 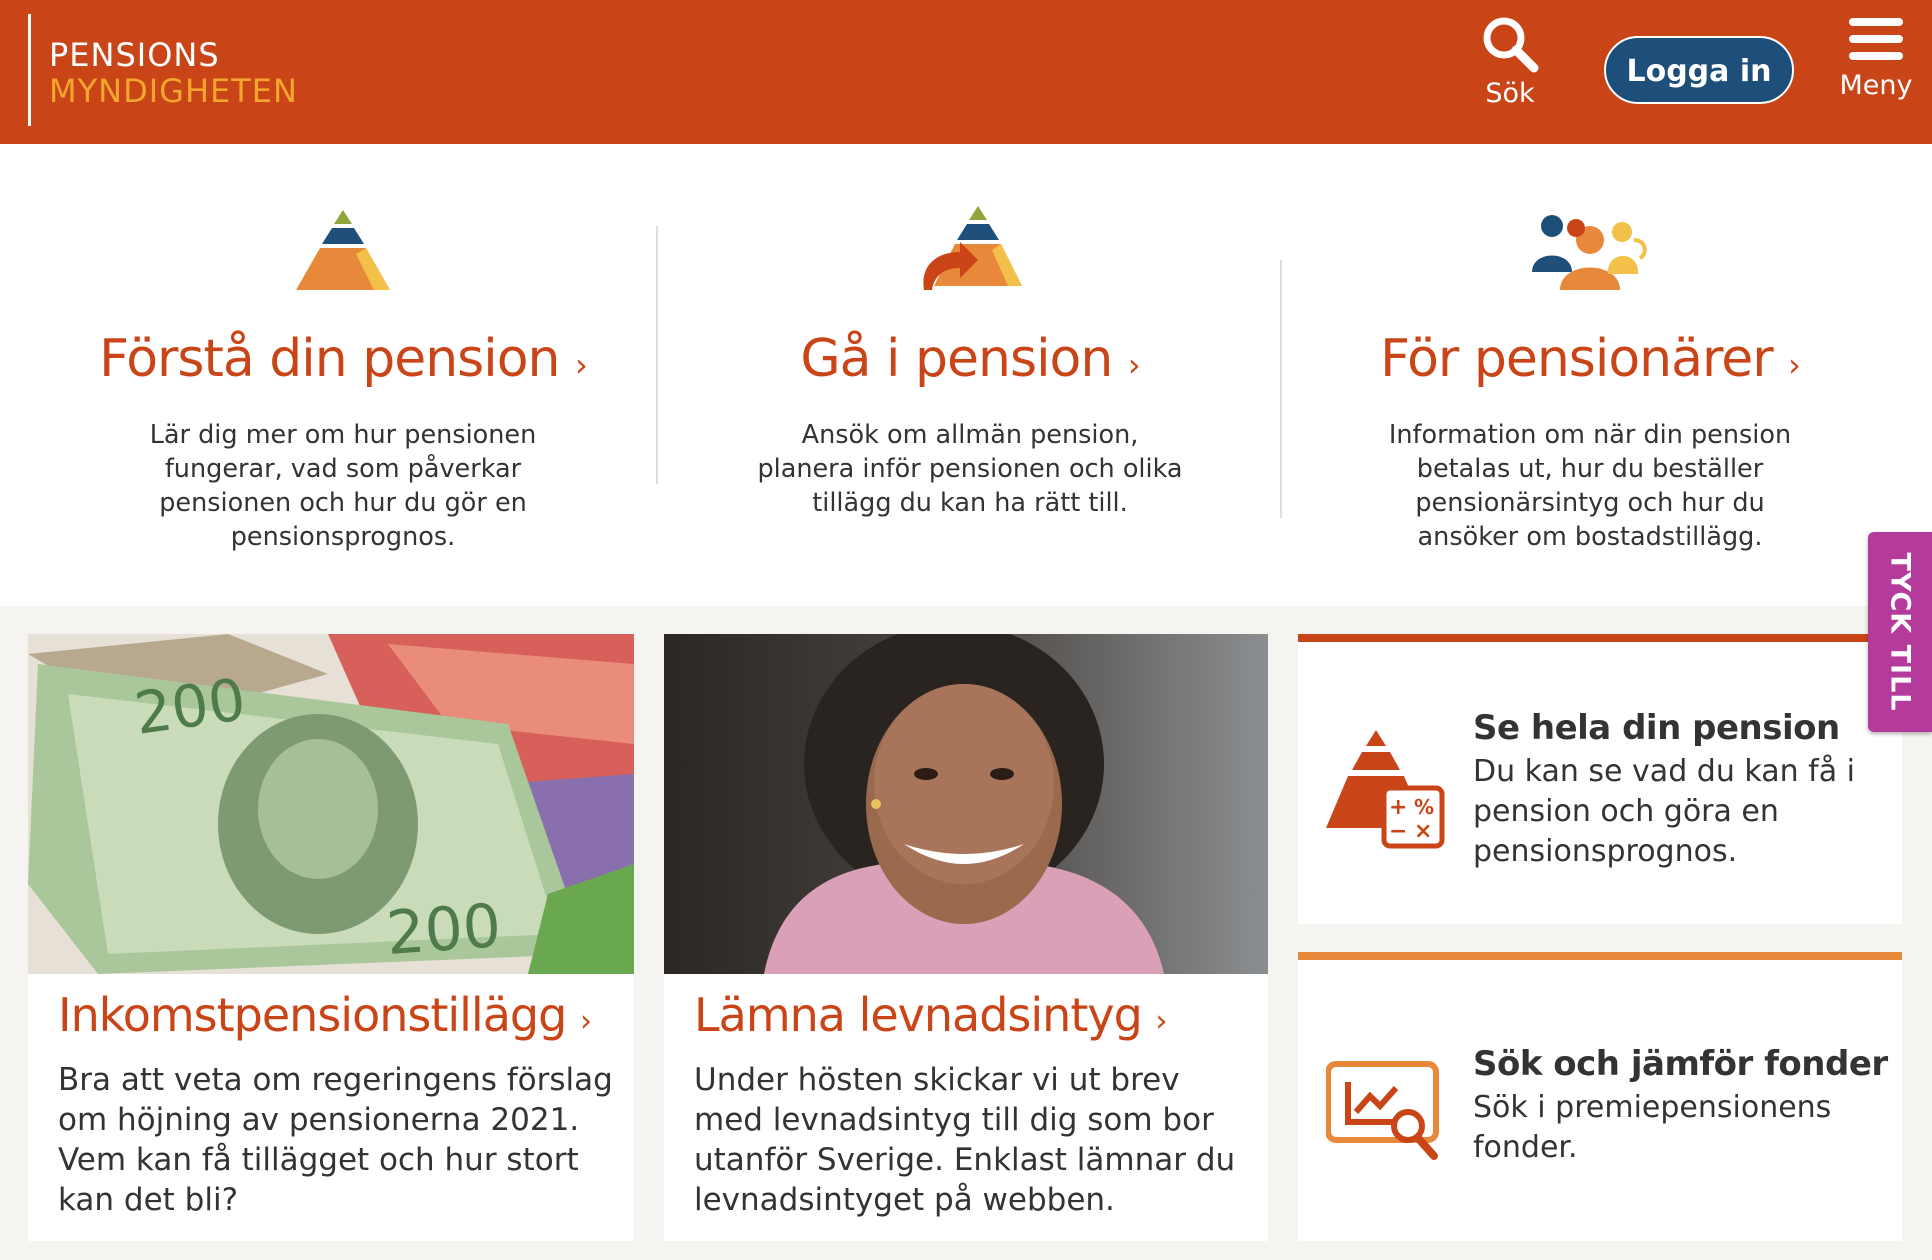 I want to click on pensioners-group-icon, so click(x=1590, y=240).